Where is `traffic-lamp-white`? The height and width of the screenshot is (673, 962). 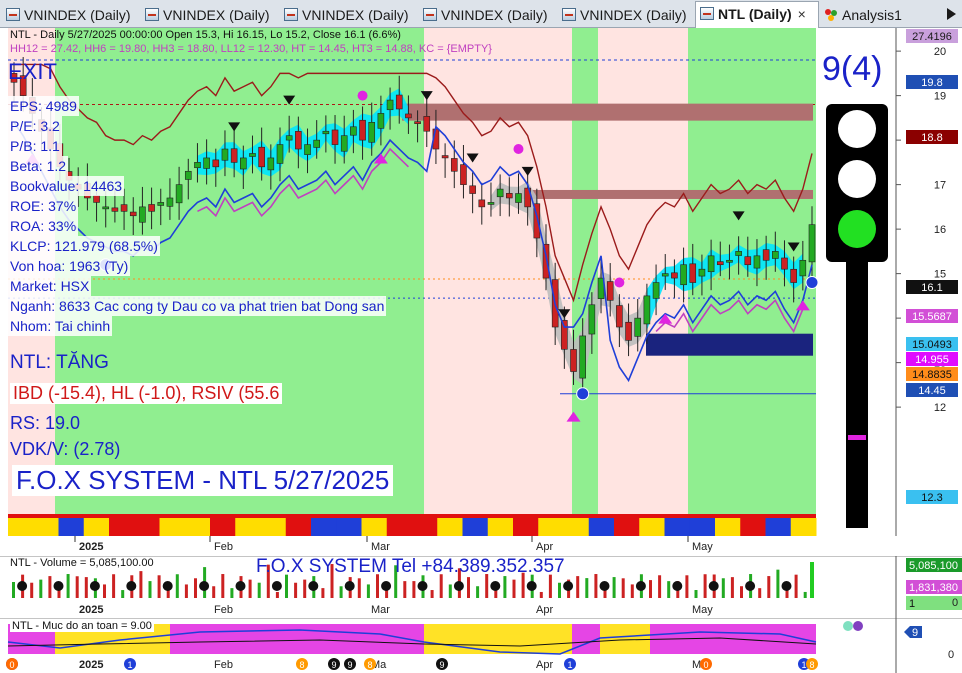
traffic-lamp-white is located at coordinates (857, 129).